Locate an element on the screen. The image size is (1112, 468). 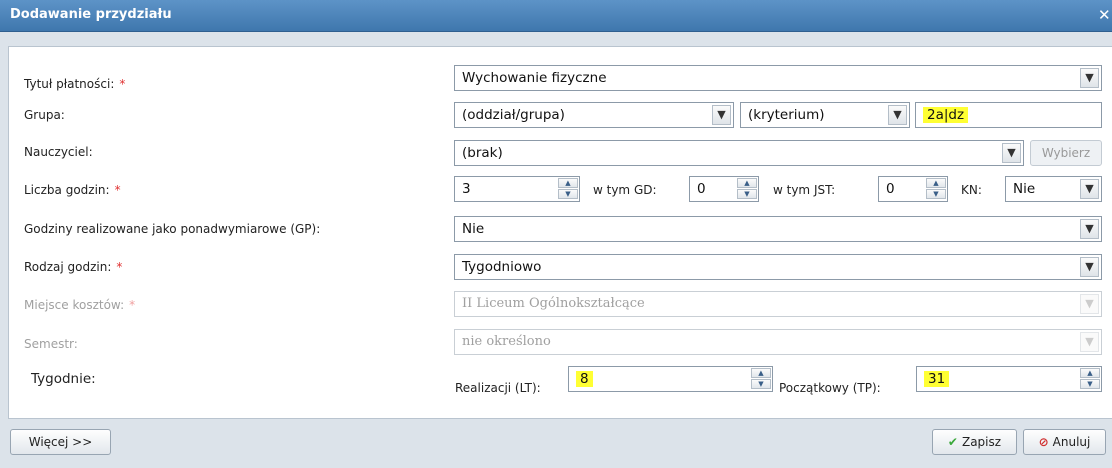
division-group-value: (oddział/grupa) is located at coordinates (513, 115).